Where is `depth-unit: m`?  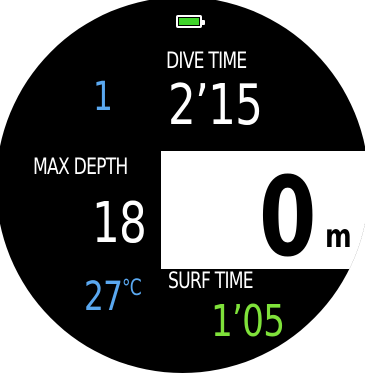
depth-unit: m is located at coordinates (338, 236).